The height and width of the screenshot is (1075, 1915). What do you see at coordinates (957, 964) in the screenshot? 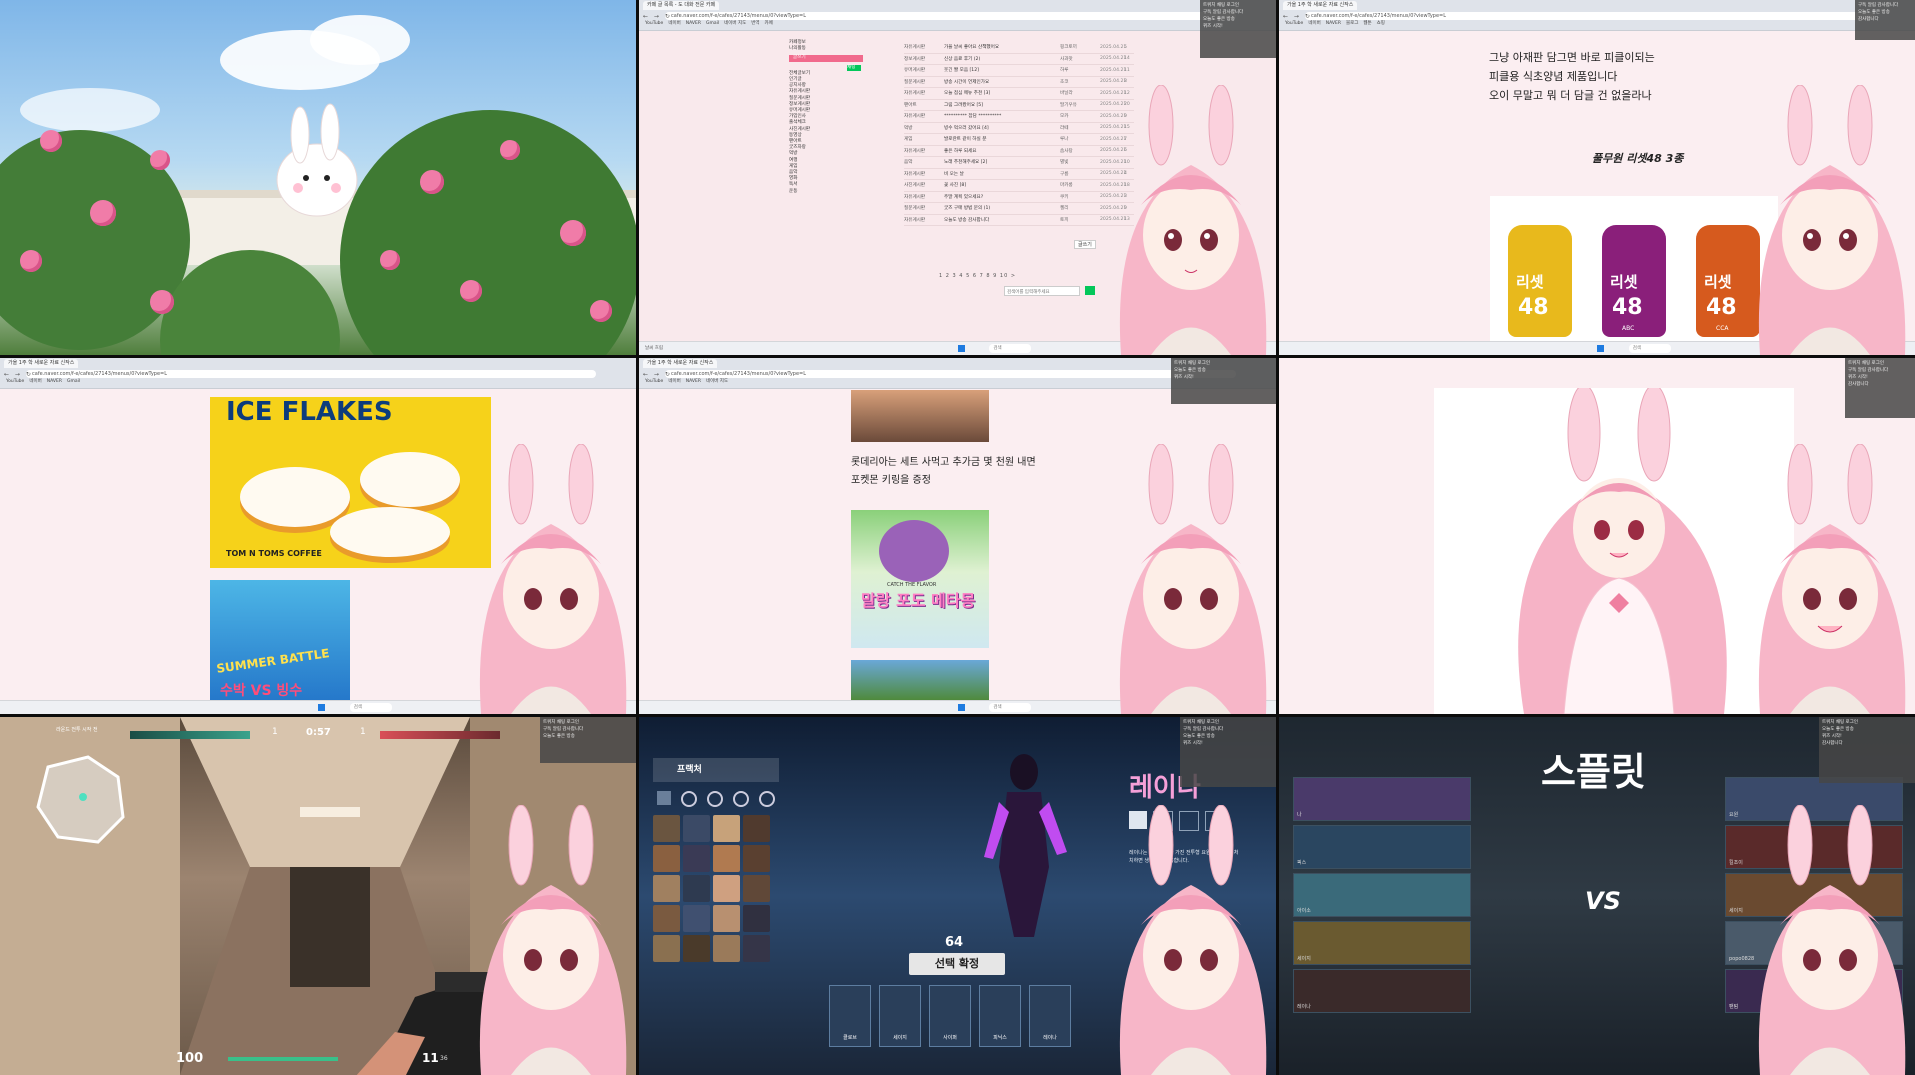
I see `lock-in-button: 선택 확정` at bounding box center [957, 964].